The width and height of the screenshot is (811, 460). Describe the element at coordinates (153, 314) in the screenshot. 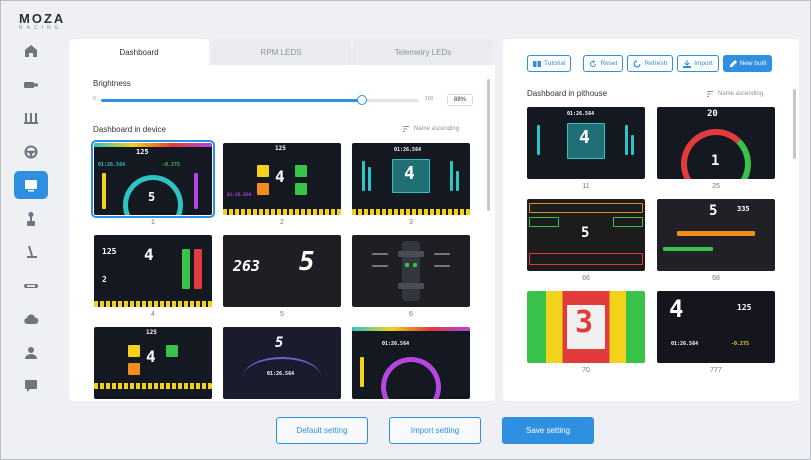

I see `dashboard-caption: 4` at that location.